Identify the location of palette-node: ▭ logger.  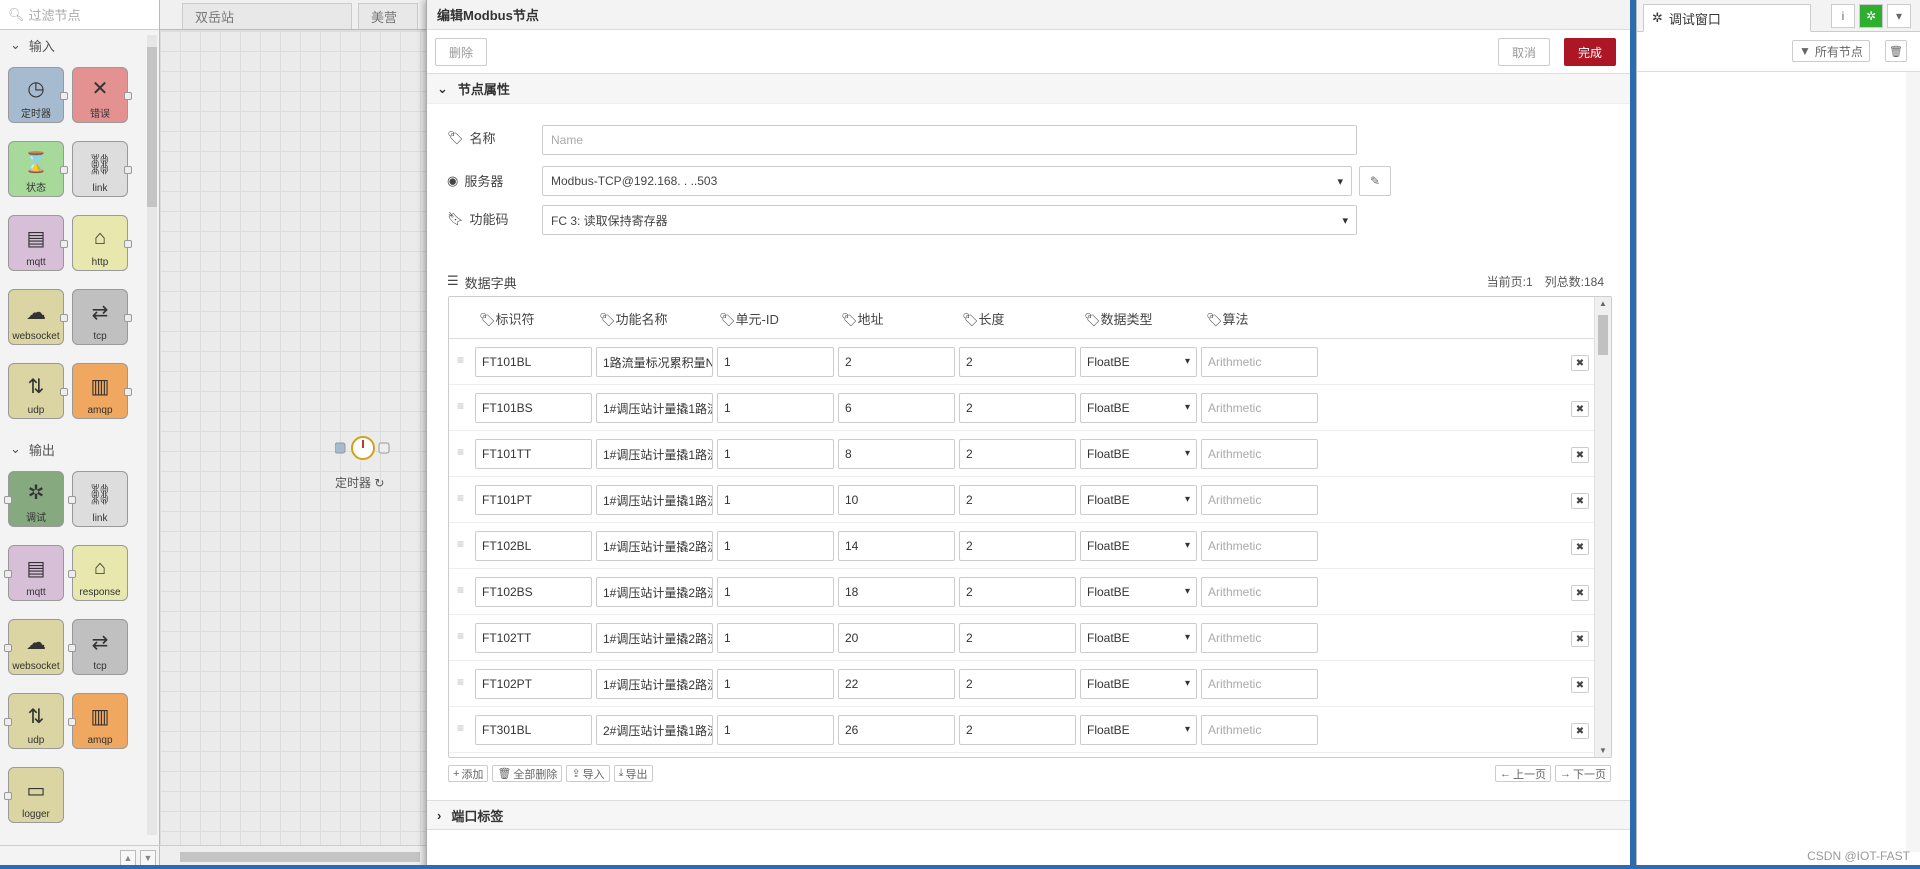
(34, 795).